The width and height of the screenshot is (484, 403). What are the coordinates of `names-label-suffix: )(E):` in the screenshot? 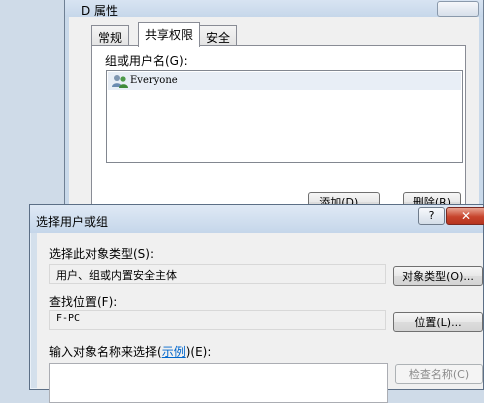 It's located at (198, 352).